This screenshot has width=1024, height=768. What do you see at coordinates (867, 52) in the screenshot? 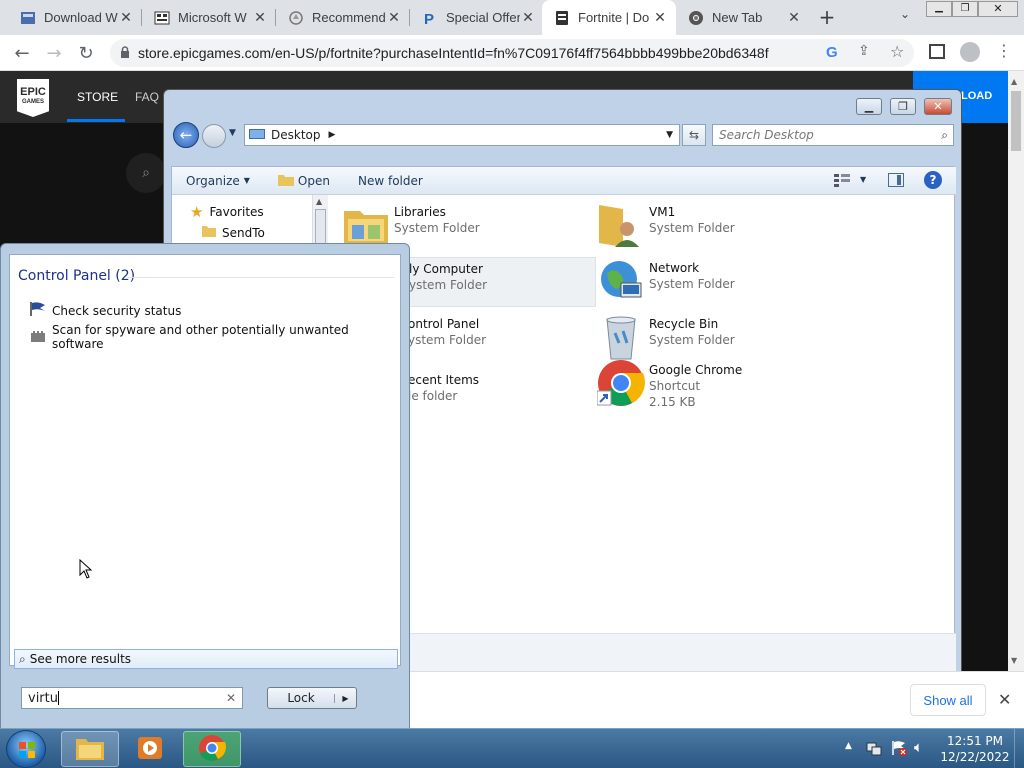
I see `share-icon: ⇪` at bounding box center [867, 52].